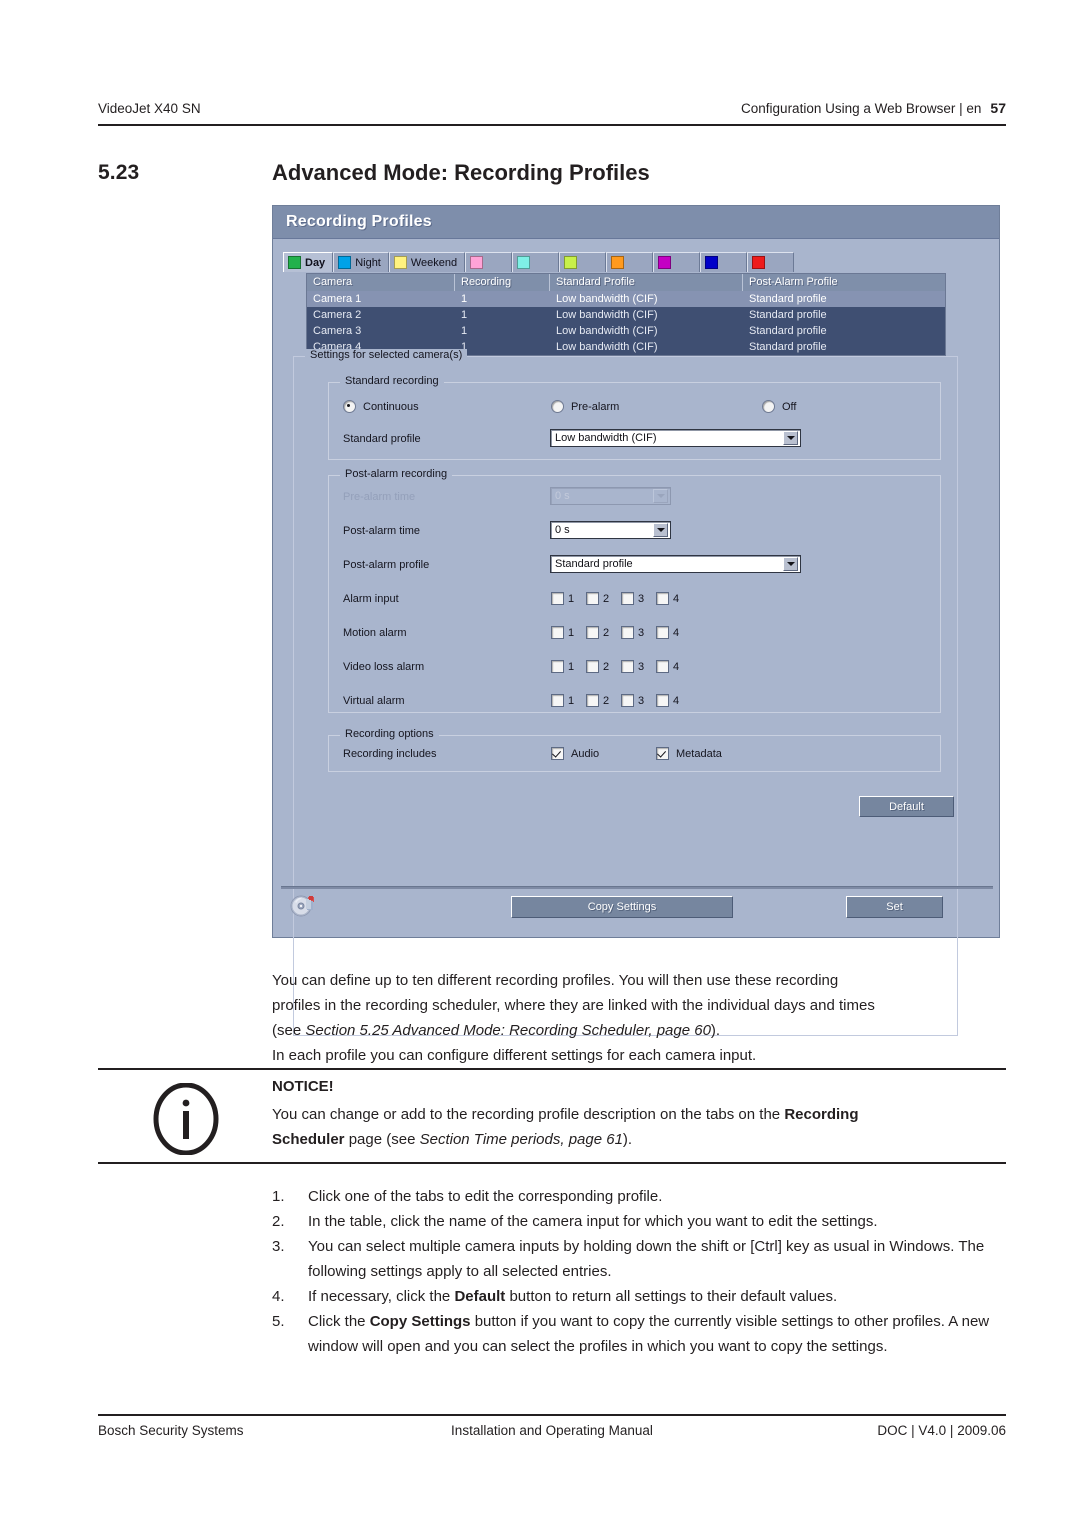  What do you see at coordinates (610, 530) in the screenshot?
I see `postalarm-time-select: 0 s` at bounding box center [610, 530].